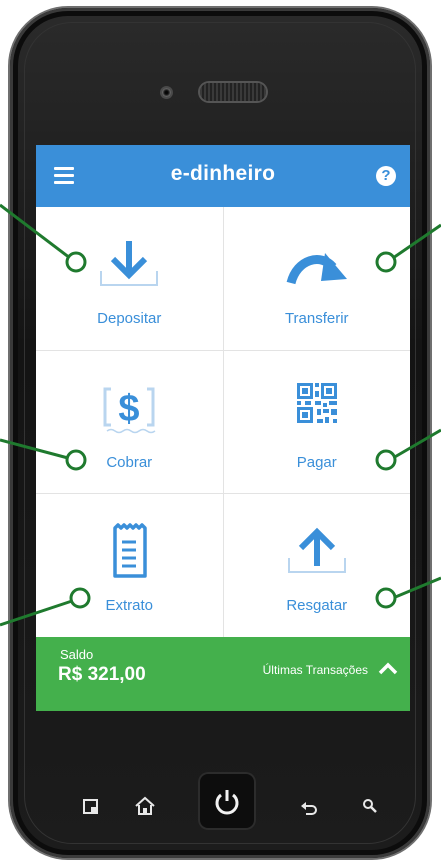  What do you see at coordinates (145, 806) in the screenshot?
I see `home-icon` at bounding box center [145, 806].